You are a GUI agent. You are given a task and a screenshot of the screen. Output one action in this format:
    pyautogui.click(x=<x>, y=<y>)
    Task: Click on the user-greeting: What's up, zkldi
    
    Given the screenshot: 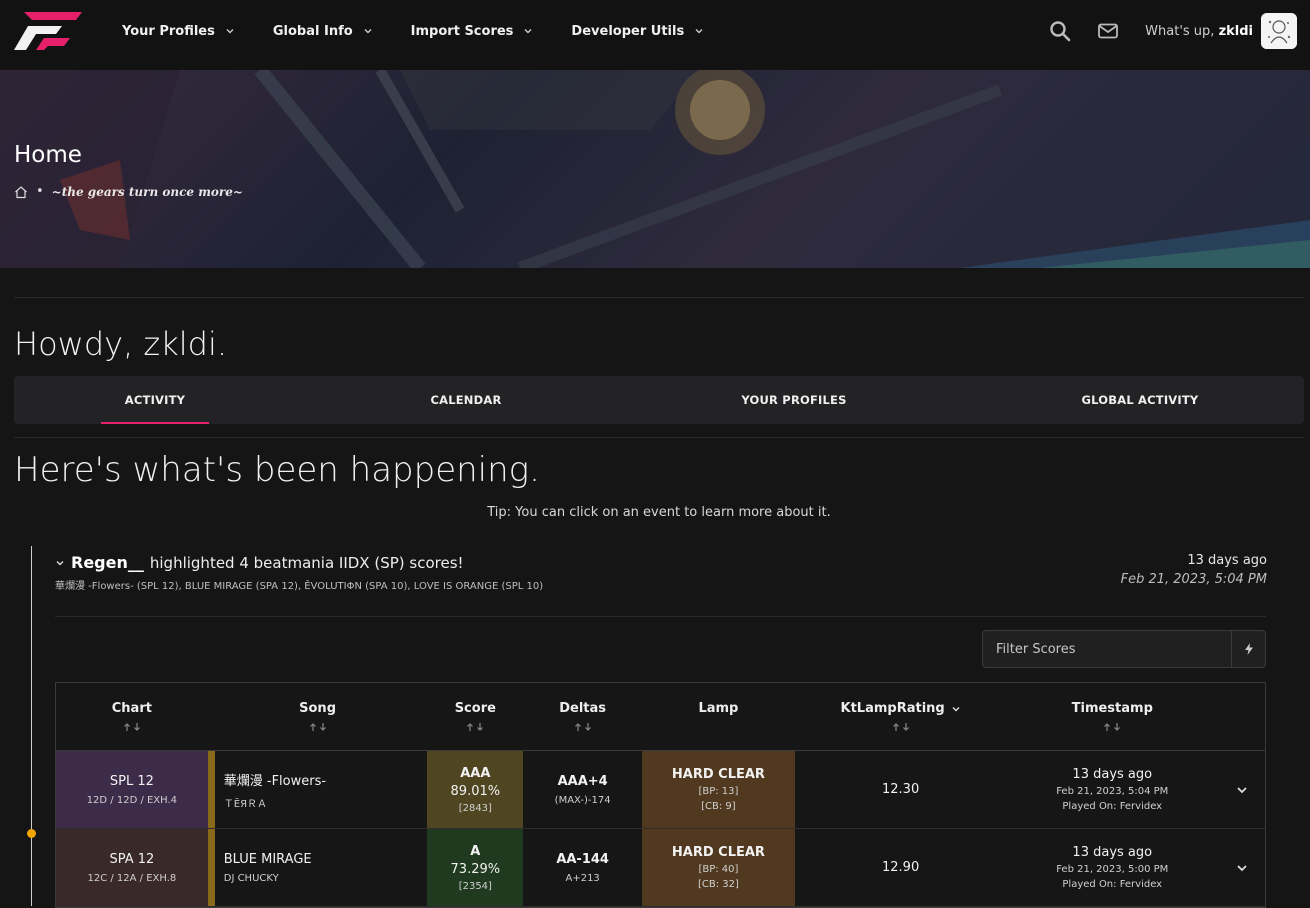 What is the action you would take?
    pyautogui.click(x=1199, y=31)
    